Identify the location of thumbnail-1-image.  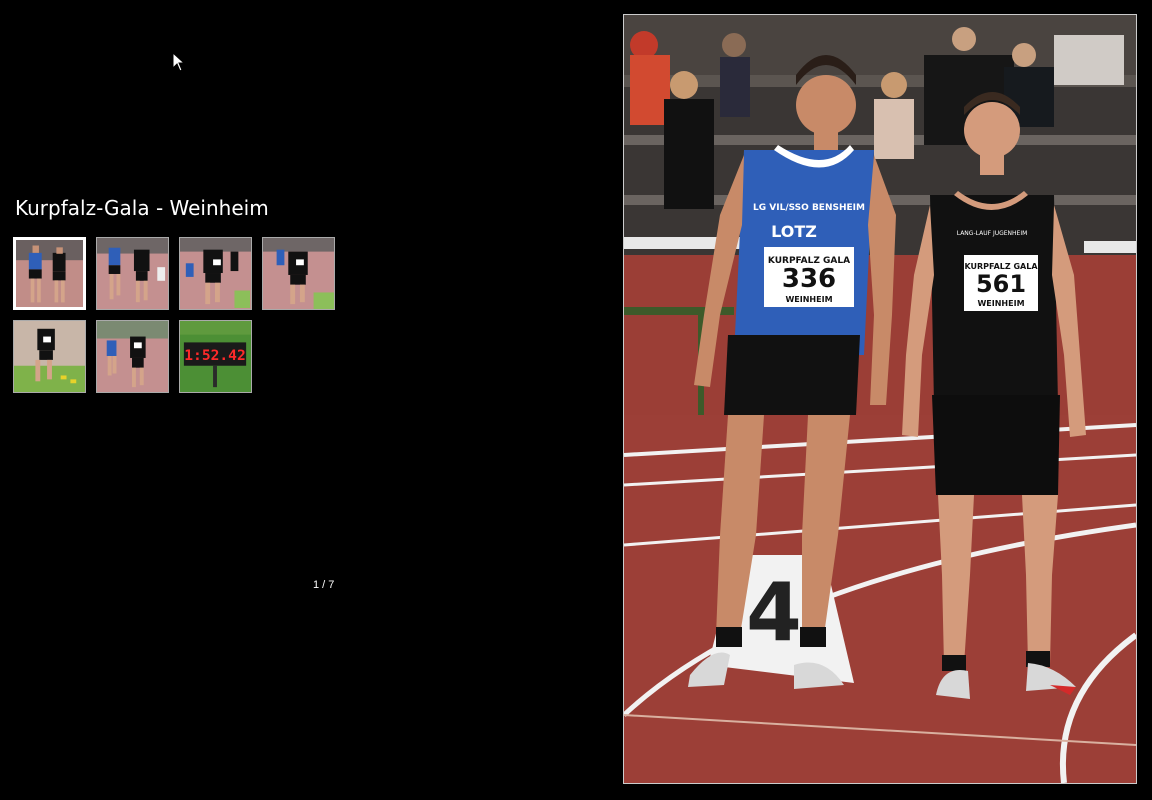
(49, 273).